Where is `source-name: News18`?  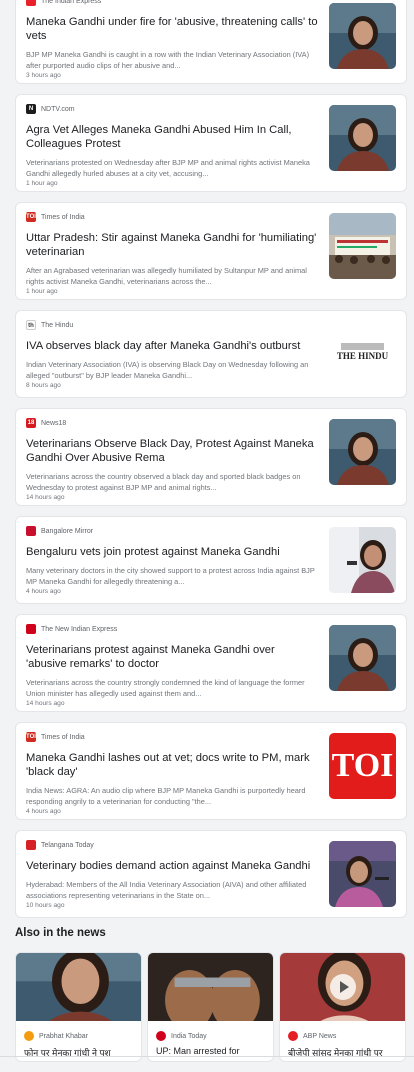 source-name: News18 is located at coordinates (54, 423).